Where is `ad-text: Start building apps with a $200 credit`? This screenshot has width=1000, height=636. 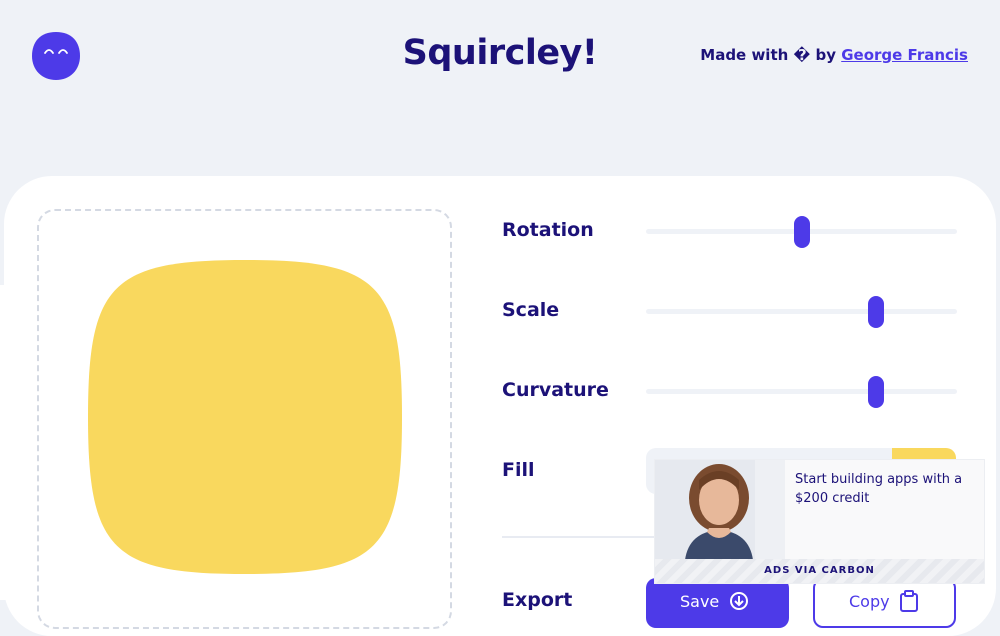
ad-text: Start building apps with a $200 credit is located at coordinates (885, 489).